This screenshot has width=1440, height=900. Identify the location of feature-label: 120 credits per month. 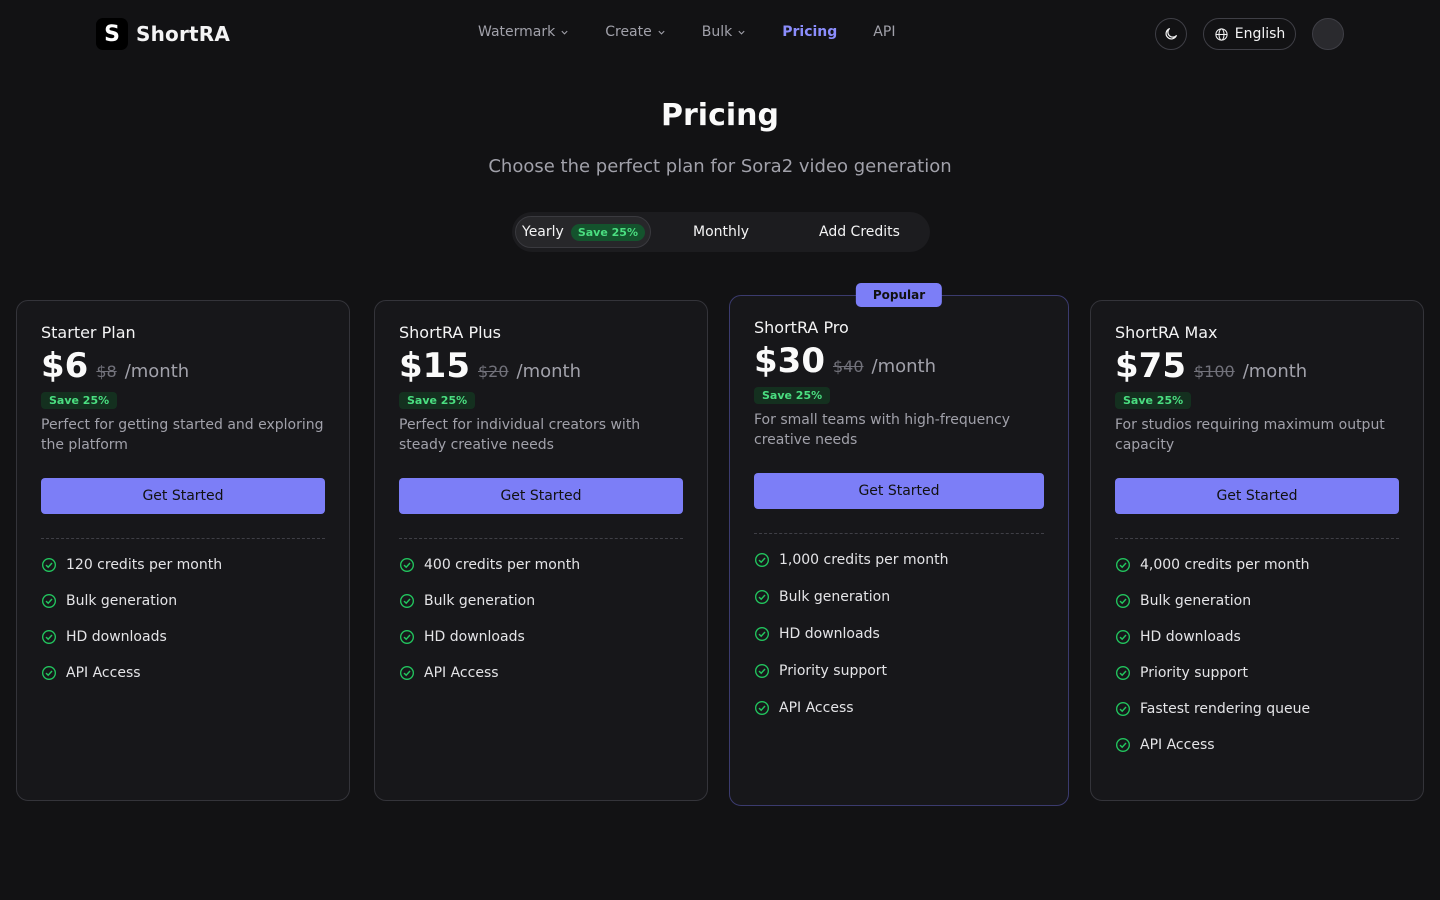
(144, 565).